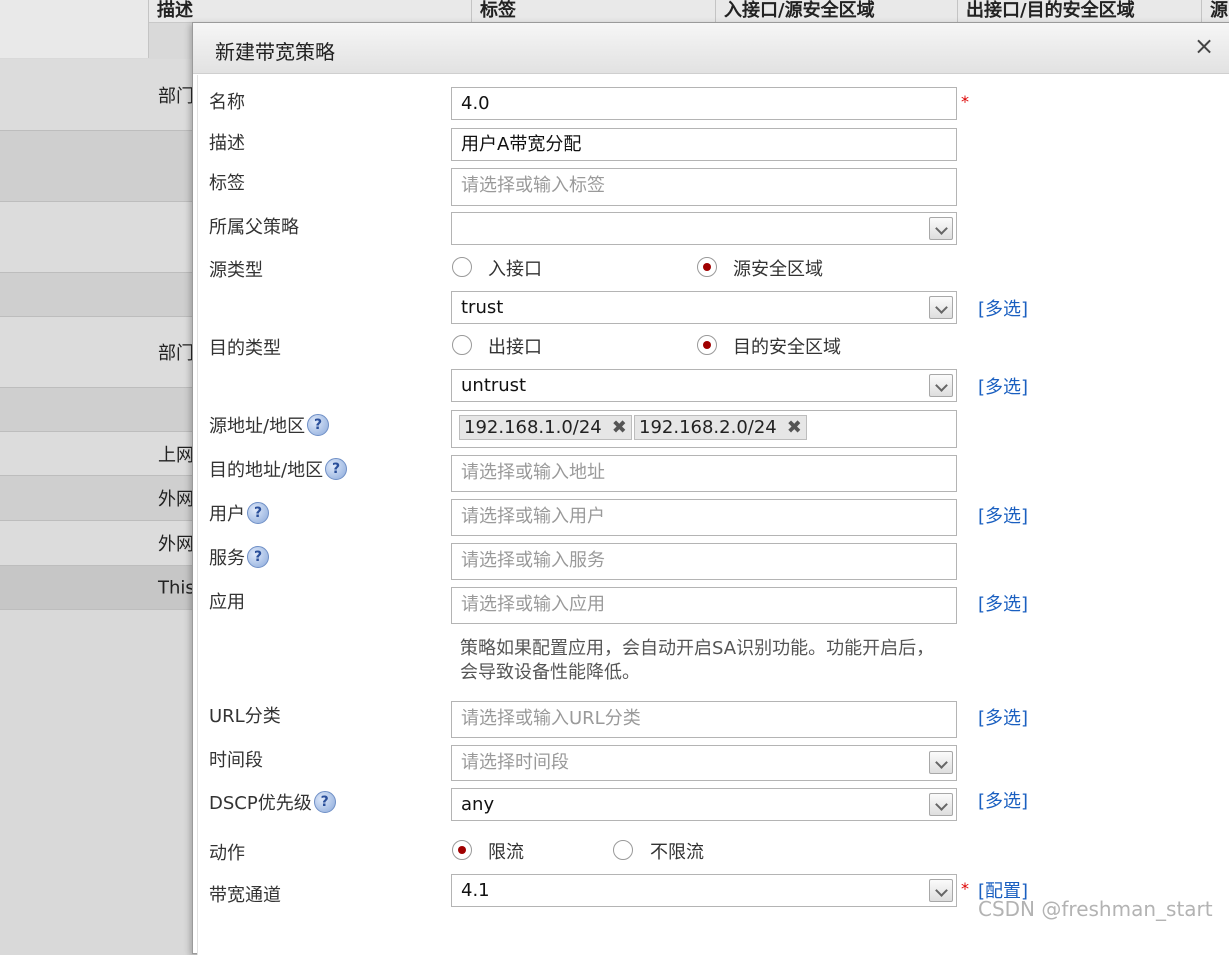 The width and height of the screenshot is (1229, 955). Describe the element at coordinates (720, 427) in the screenshot. I see `address-tag: 192.168.2.0/24 ✖` at that location.